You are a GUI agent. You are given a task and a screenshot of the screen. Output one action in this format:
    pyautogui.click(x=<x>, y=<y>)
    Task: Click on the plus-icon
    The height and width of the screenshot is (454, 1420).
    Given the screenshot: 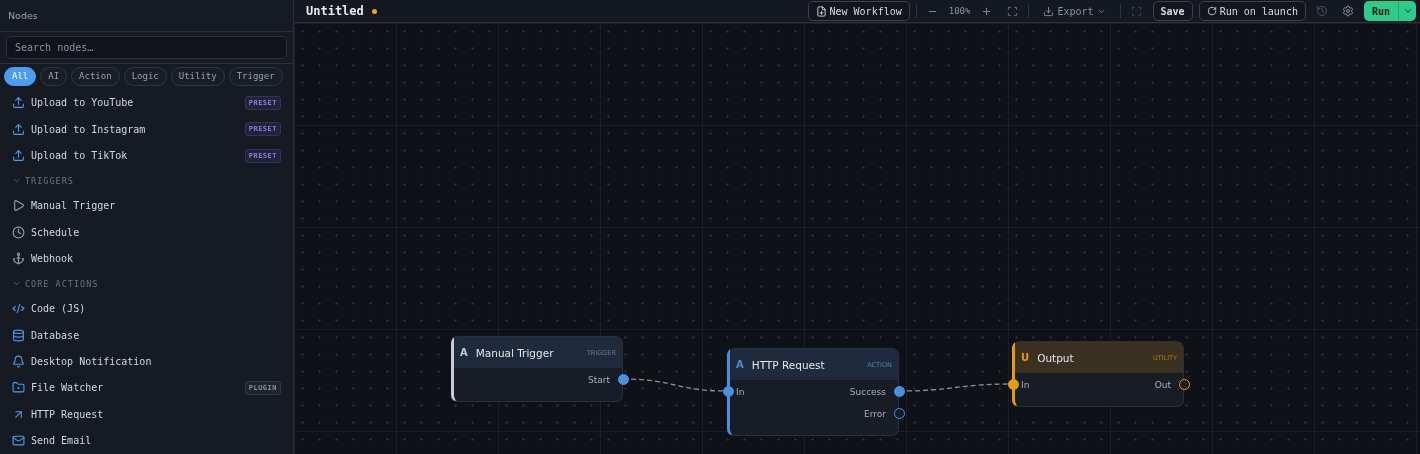 What is the action you would take?
    pyautogui.click(x=986, y=11)
    